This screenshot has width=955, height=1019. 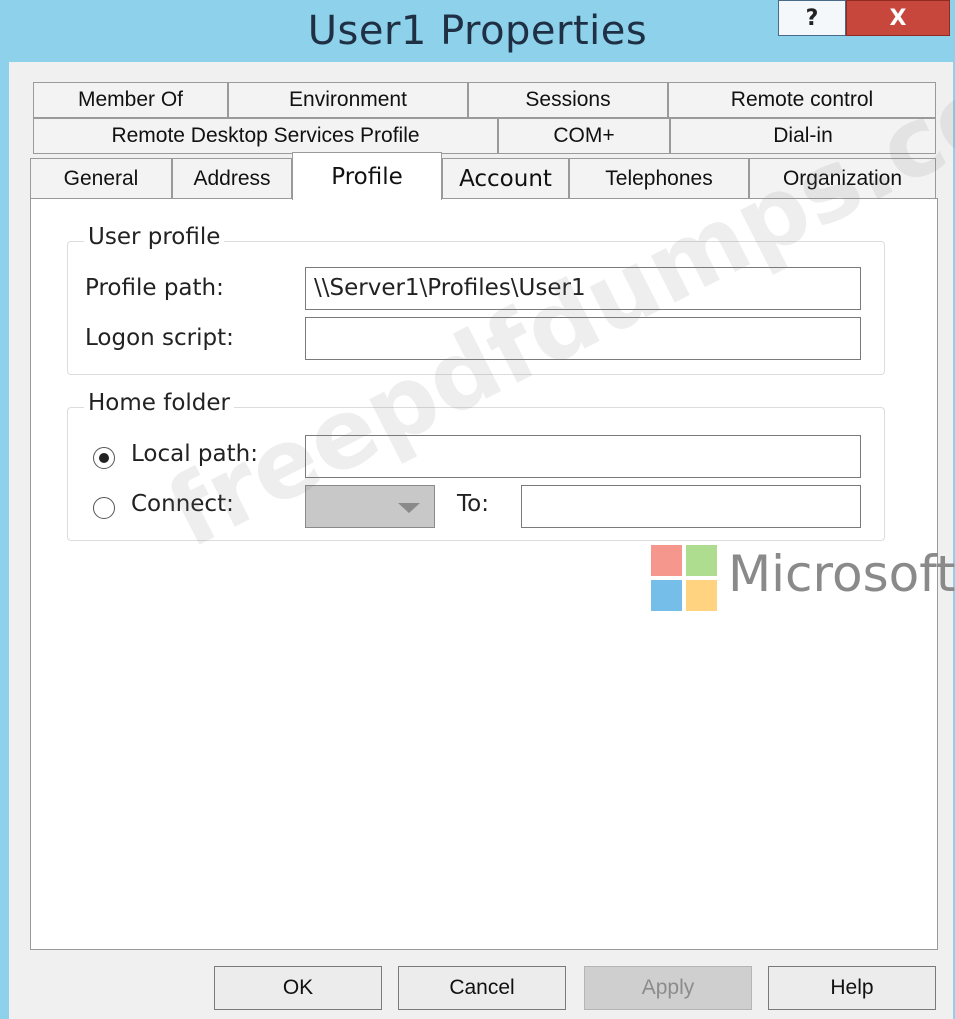 What do you see at coordinates (684, 578) in the screenshot?
I see `microsoft-logo-icon` at bounding box center [684, 578].